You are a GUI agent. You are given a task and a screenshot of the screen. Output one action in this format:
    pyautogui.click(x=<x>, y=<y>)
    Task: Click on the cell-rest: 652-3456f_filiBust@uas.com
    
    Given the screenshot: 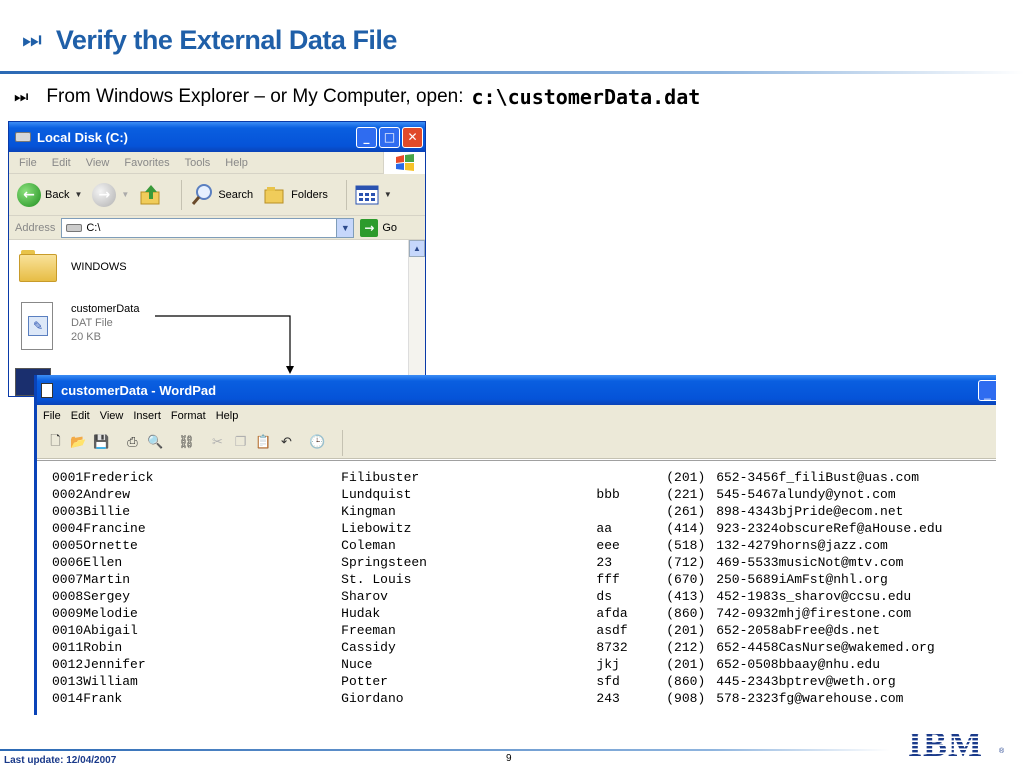 What is the action you would take?
    pyautogui.click(x=818, y=477)
    